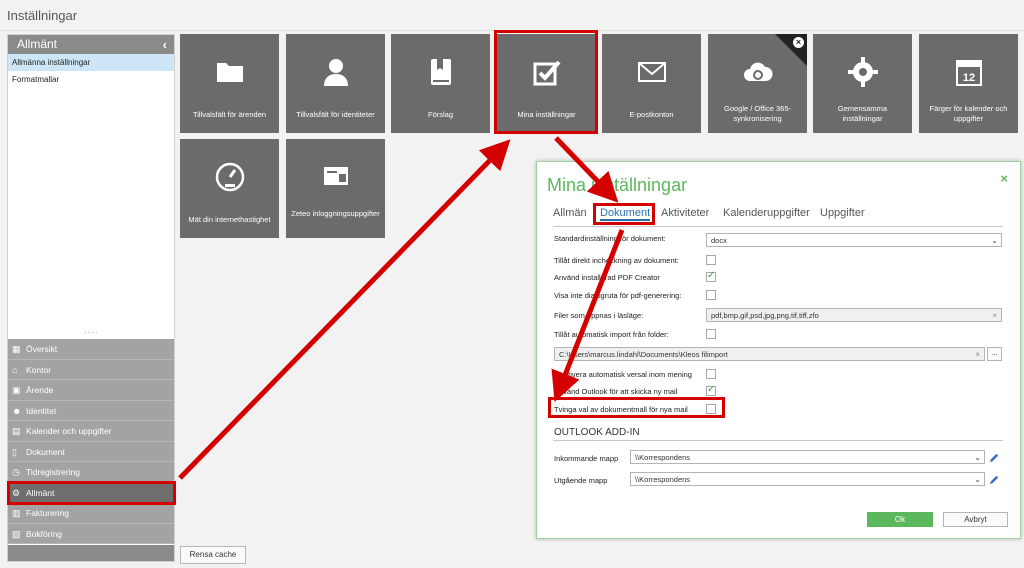 The height and width of the screenshot is (568, 1024). Describe the element at coordinates (765, 315) in the screenshot. I see `field-value: pdf,bmp,gif,psd,jpg,png,tif,tiff,zfo` at that location.